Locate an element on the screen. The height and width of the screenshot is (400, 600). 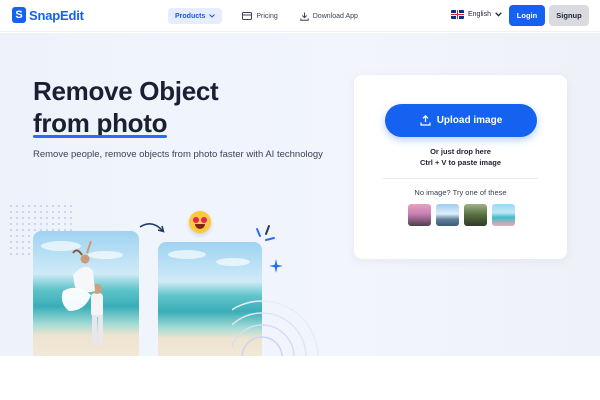
language-selector: English is located at coordinates (476, 14).